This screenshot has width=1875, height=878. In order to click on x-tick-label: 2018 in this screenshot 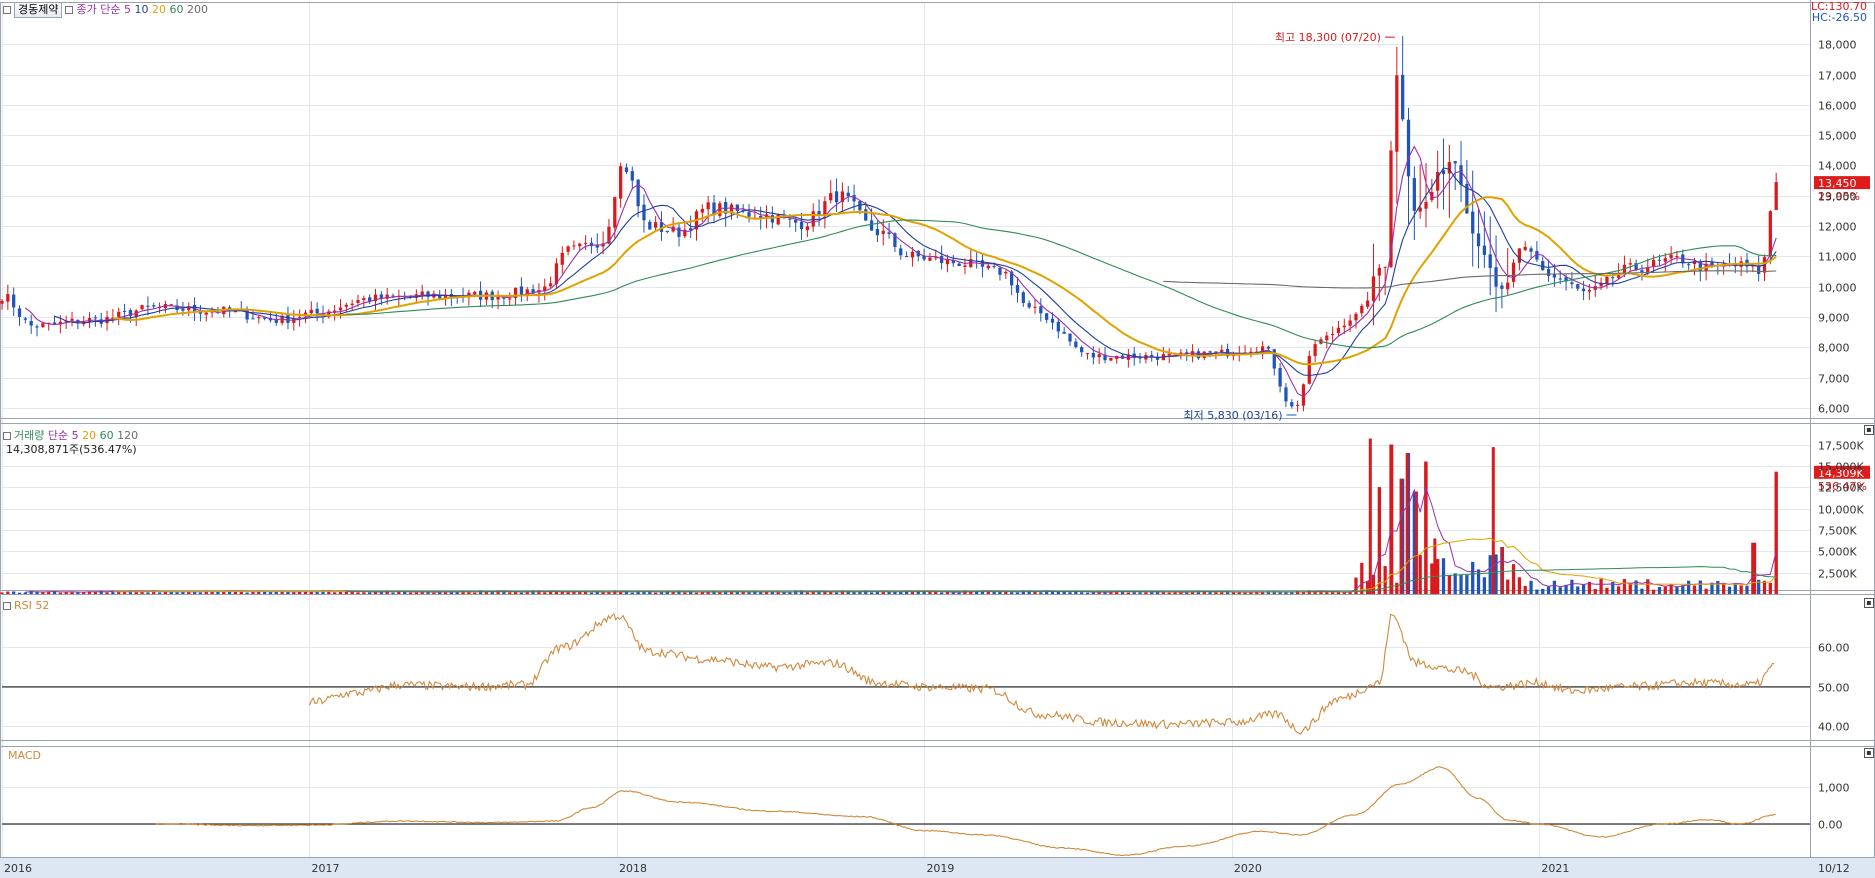, I will do `click(633, 868)`.